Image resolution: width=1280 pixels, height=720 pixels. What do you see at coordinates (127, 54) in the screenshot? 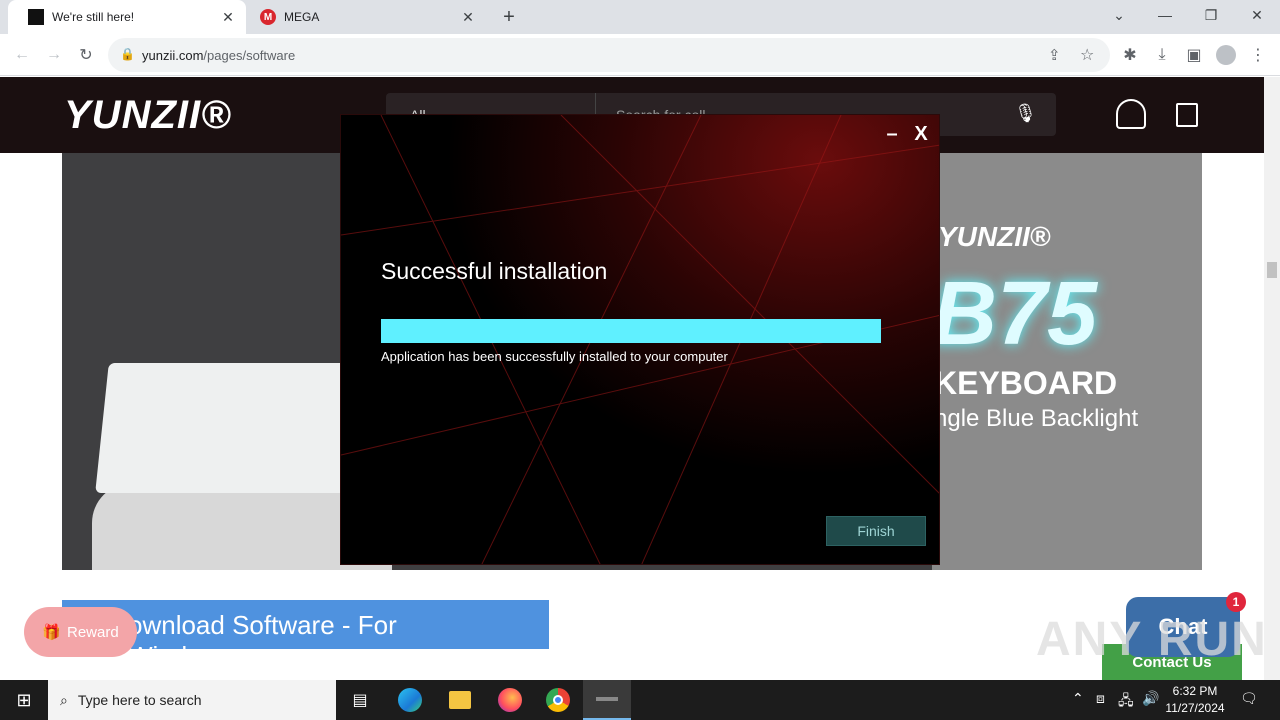
I see `lock-icon: 🔒` at bounding box center [127, 54].